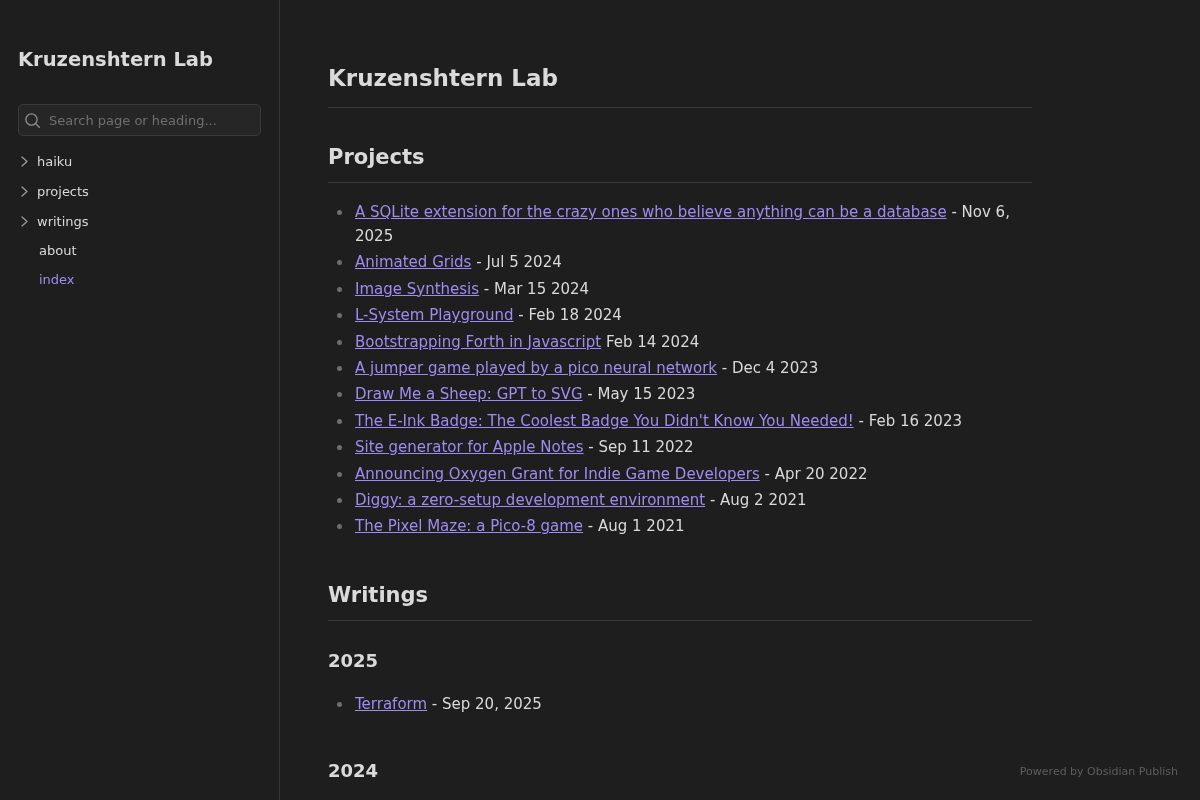 This screenshot has height=800, width=1200. I want to click on post-link: Bootstrapping Forth in Javascript, so click(478, 341).